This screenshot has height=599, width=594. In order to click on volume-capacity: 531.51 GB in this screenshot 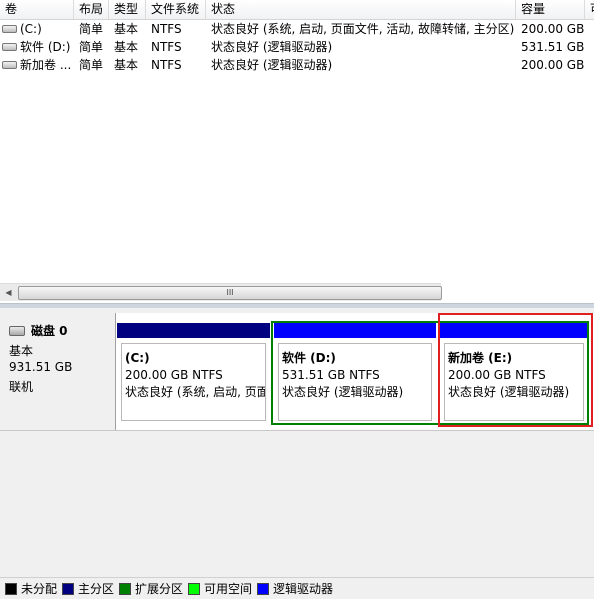, I will do `click(553, 47)`.